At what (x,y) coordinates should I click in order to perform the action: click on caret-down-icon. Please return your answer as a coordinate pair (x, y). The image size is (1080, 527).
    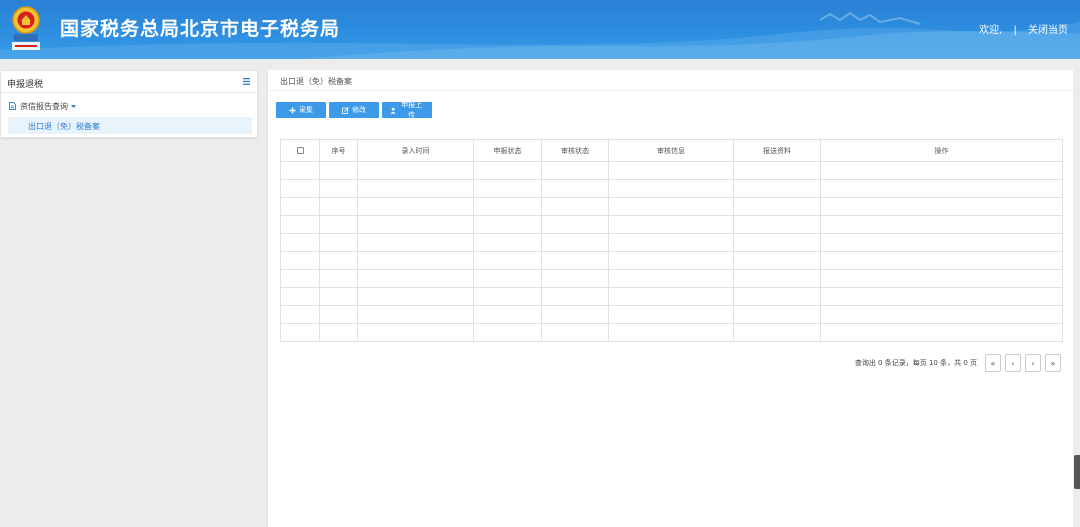
    Looking at the image, I should click on (73, 106).